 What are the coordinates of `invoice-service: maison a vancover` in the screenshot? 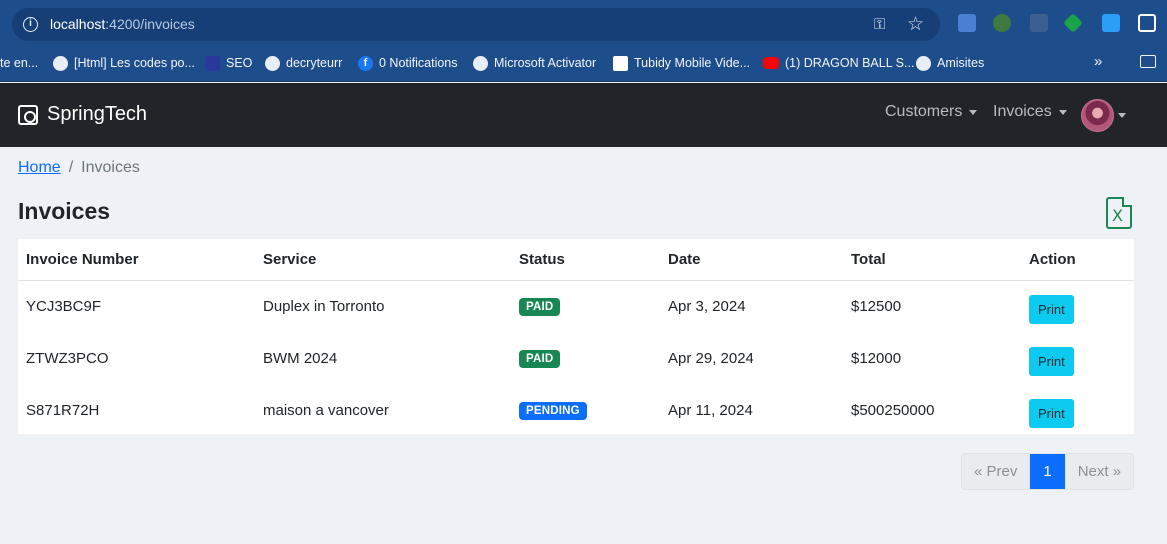 It's located at (326, 410).